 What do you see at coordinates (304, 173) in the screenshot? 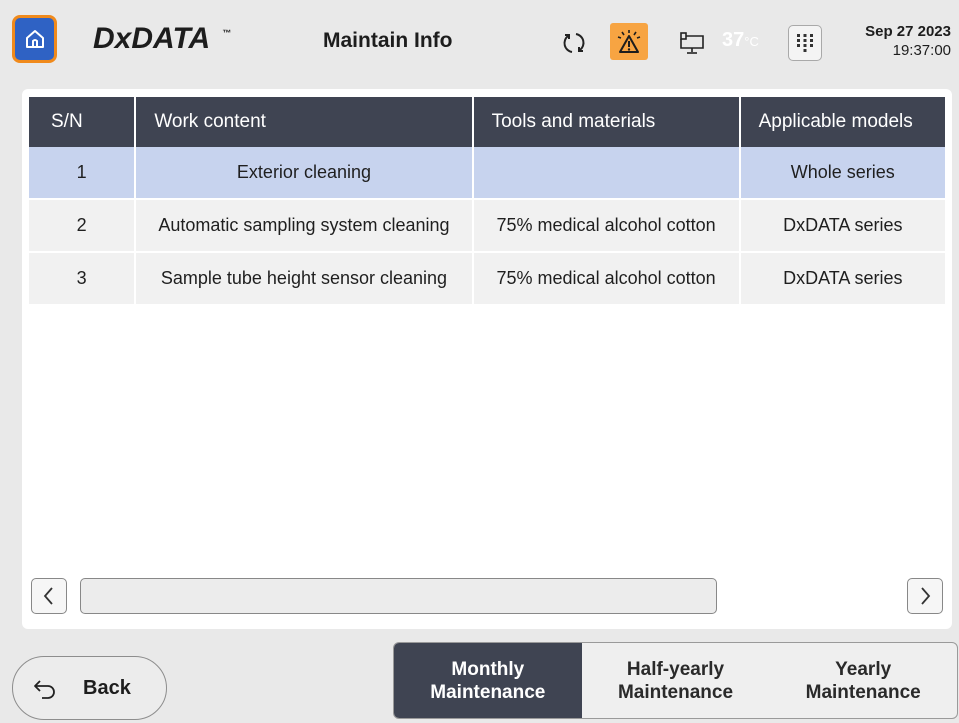
I see `cell-work-content: Exterior cleaning` at bounding box center [304, 173].